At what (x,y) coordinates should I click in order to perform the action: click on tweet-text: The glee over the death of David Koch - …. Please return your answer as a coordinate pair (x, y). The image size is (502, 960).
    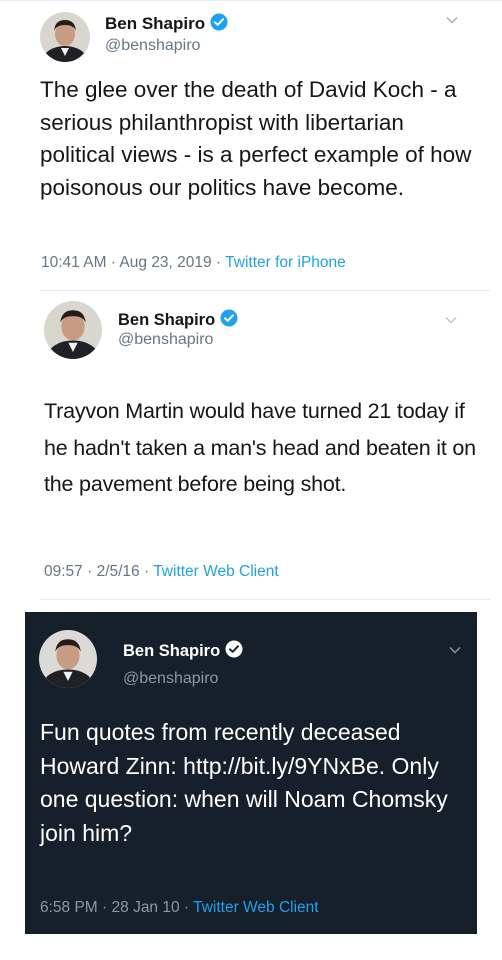
    Looking at the image, I should click on (256, 138).